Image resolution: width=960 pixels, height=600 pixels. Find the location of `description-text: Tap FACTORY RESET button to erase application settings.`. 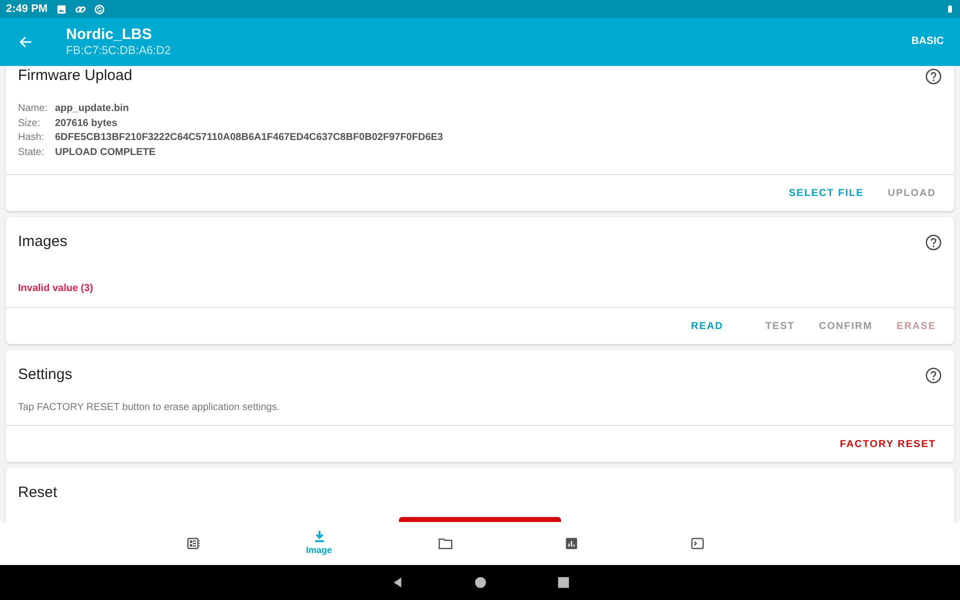

description-text: Tap FACTORY RESET button to erase application settings. is located at coordinates (149, 408).